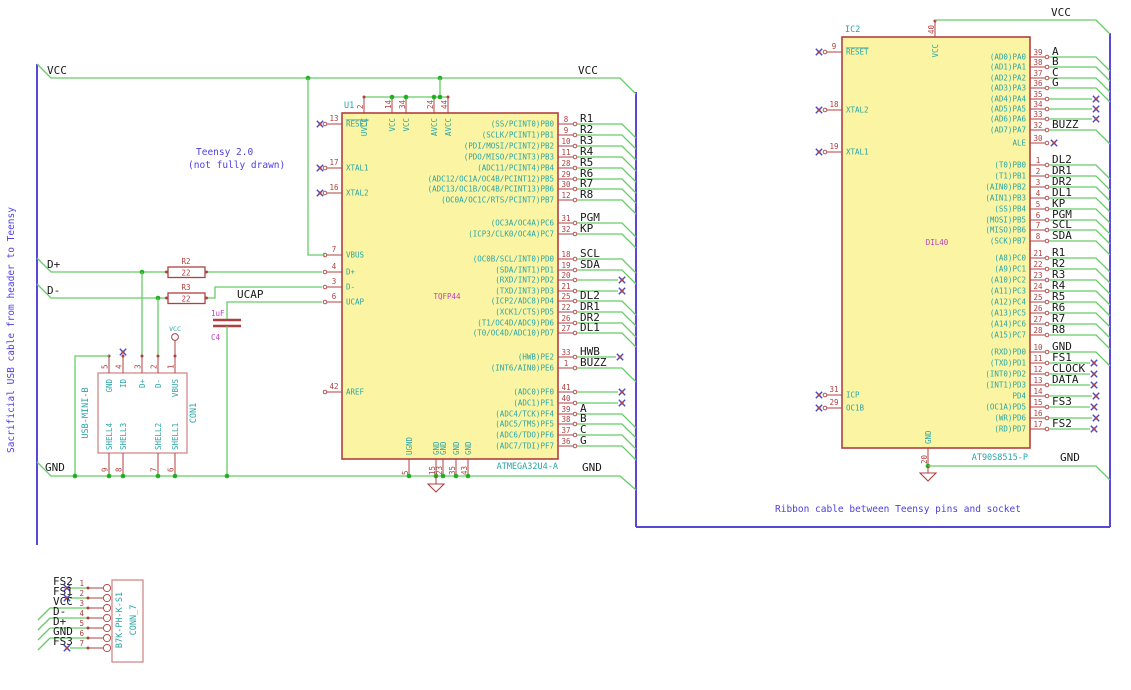 The image size is (1131, 690). Describe the element at coordinates (590, 327) in the screenshot. I see `net-label: DL1` at that location.